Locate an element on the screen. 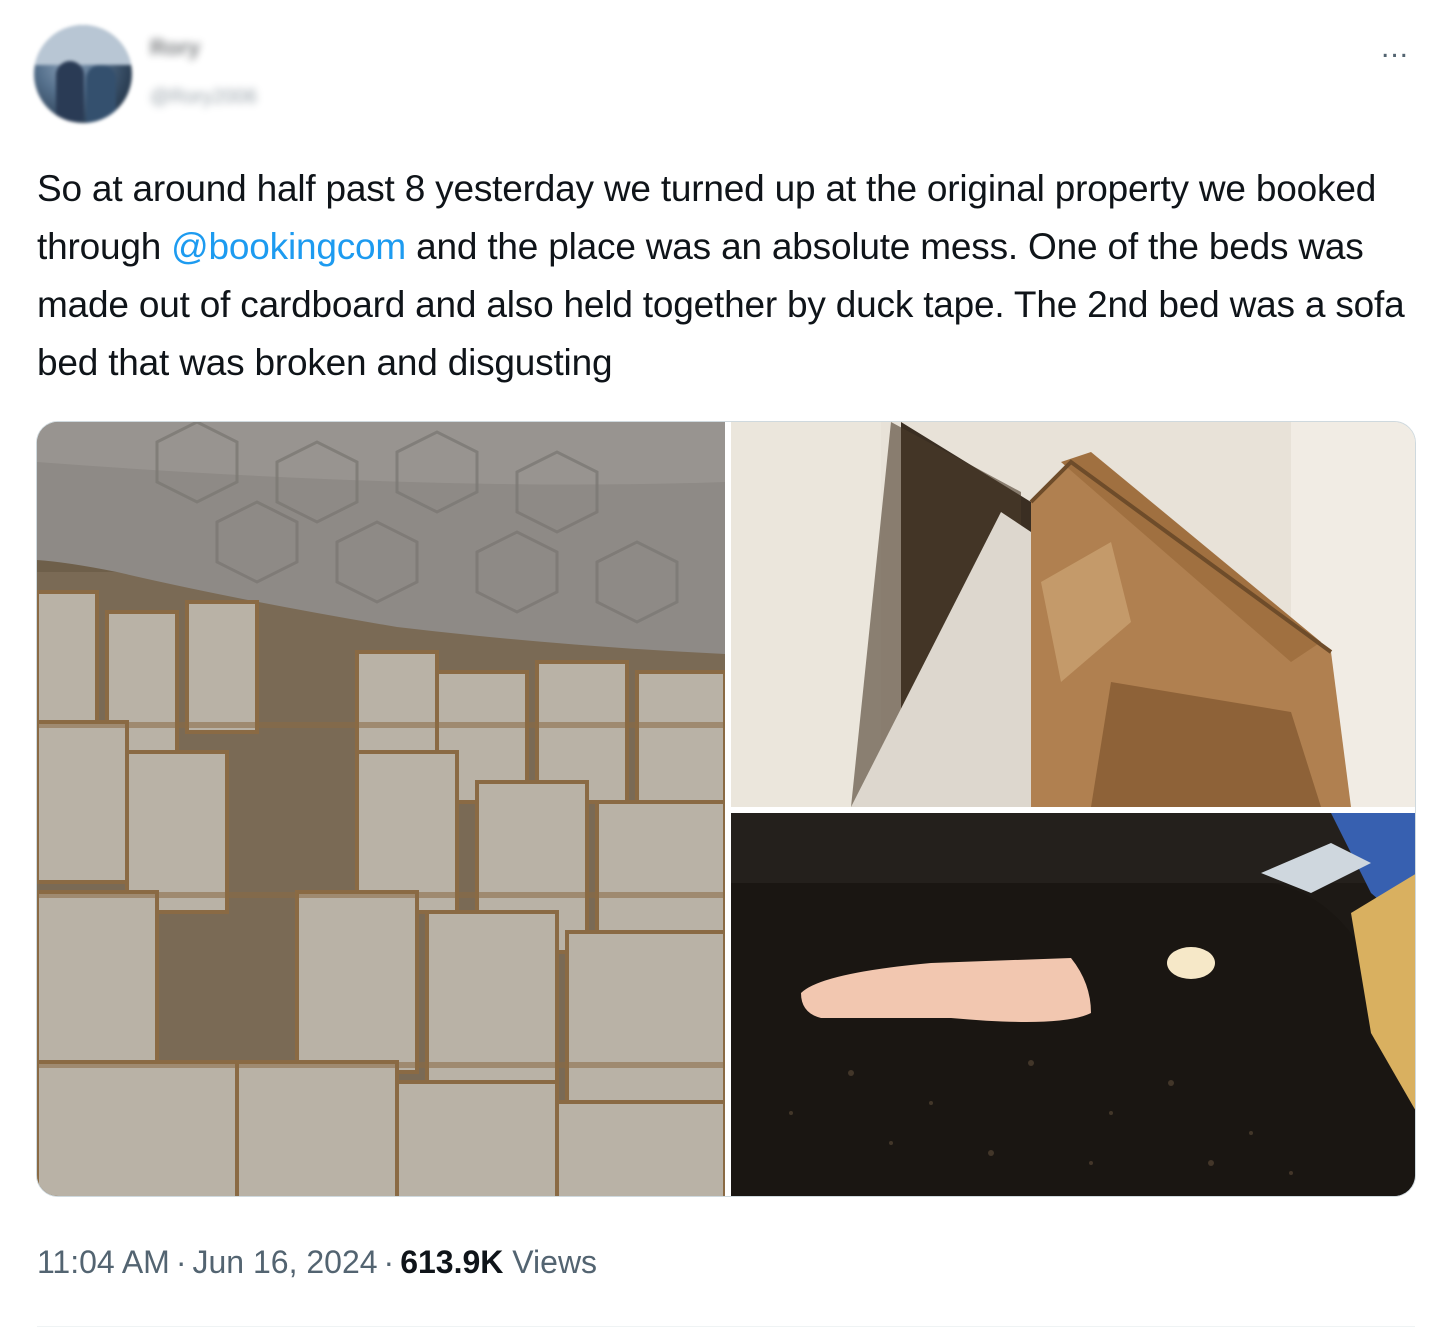  views-label: Views is located at coordinates (555, 1262).